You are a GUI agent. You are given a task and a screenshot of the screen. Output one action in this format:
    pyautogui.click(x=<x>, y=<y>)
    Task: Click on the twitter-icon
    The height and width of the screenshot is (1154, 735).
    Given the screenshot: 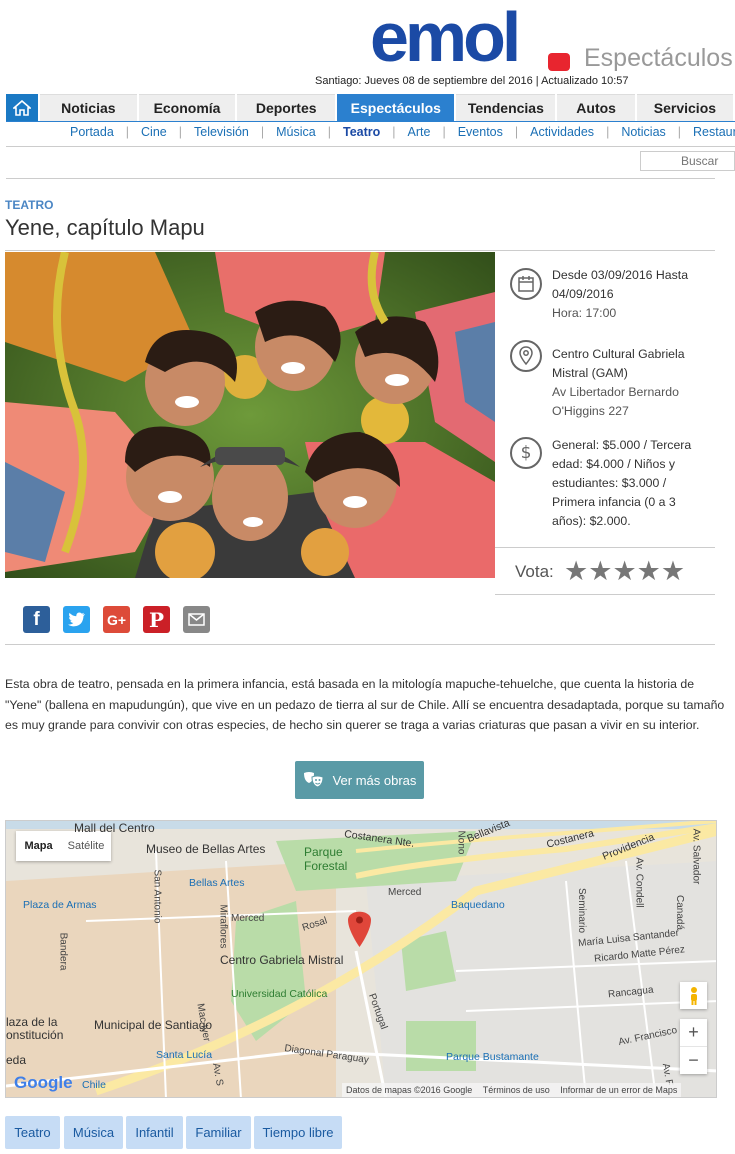 What is the action you would take?
    pyautogui.click(x=76, y=619)
    